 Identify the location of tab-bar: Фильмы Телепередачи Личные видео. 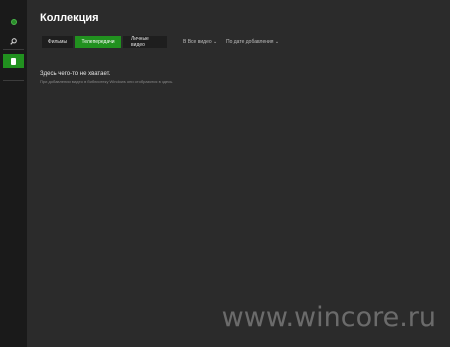
(105, 42).